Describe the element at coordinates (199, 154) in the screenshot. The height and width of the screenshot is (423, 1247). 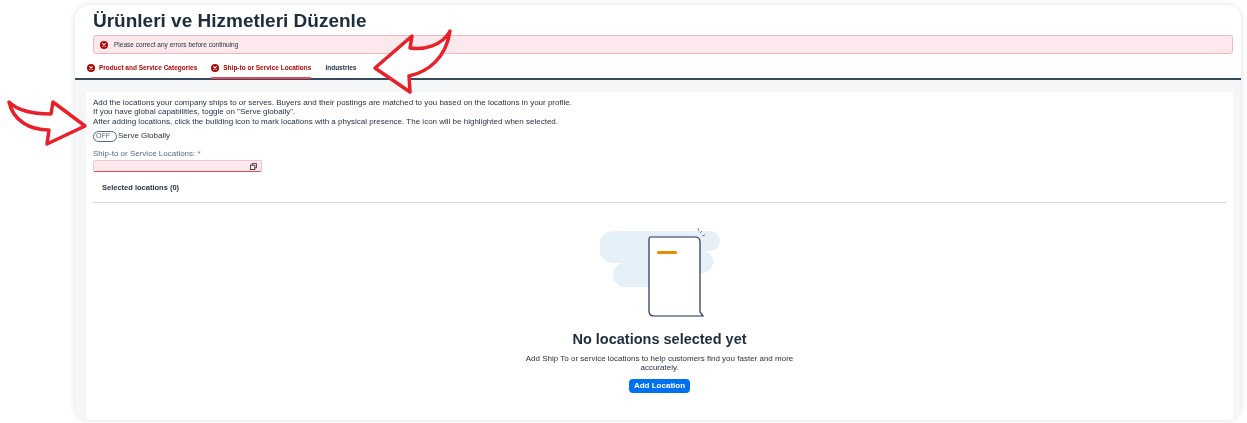
I see `required-mark: *` at that location.